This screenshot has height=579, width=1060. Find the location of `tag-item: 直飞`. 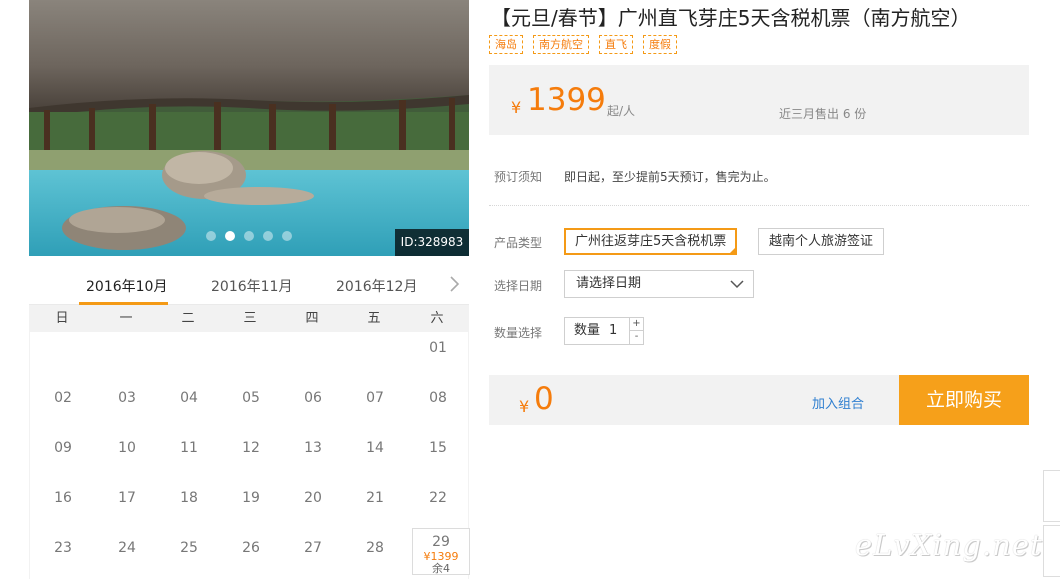

tag-item: 直飞 is located at coordinates (616, 44).